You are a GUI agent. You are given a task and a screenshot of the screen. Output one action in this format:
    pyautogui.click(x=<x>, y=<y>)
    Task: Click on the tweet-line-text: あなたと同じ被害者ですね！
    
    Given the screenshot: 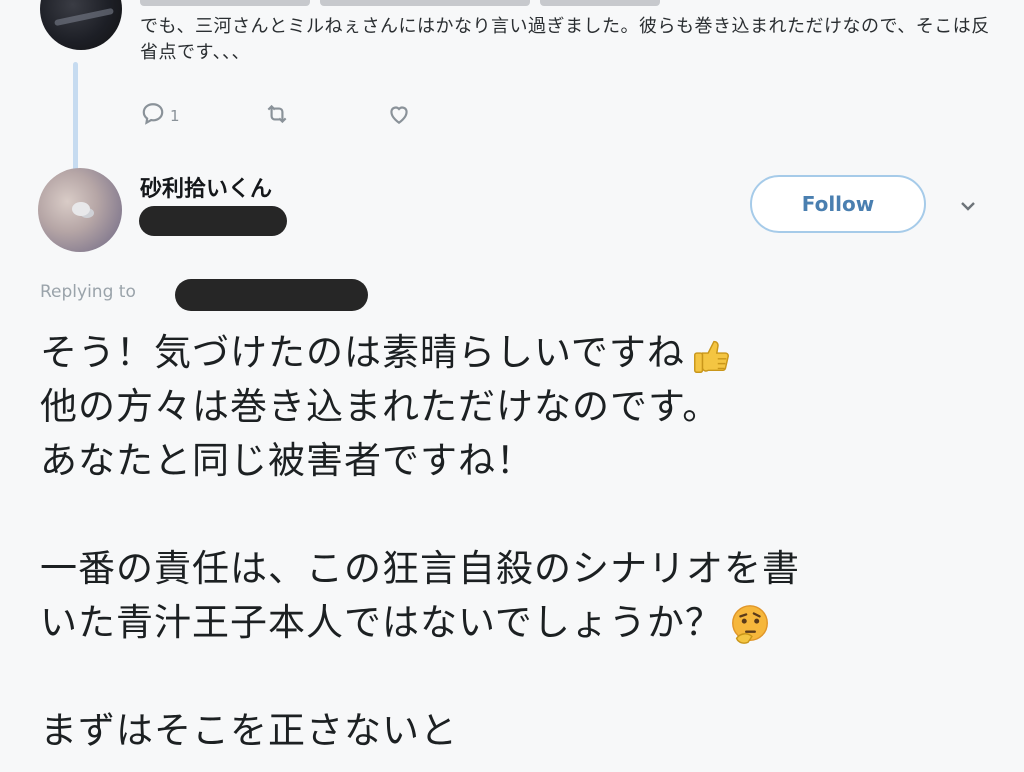 What is the action you would take?
    pyautogui.click(x=287, y=460)
    